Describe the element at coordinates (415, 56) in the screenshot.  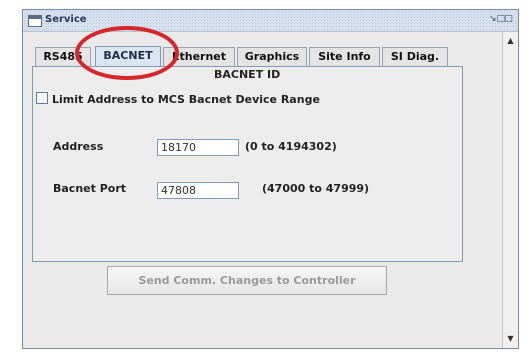
I see `tab-si-diag: SI Diag.` at that location.